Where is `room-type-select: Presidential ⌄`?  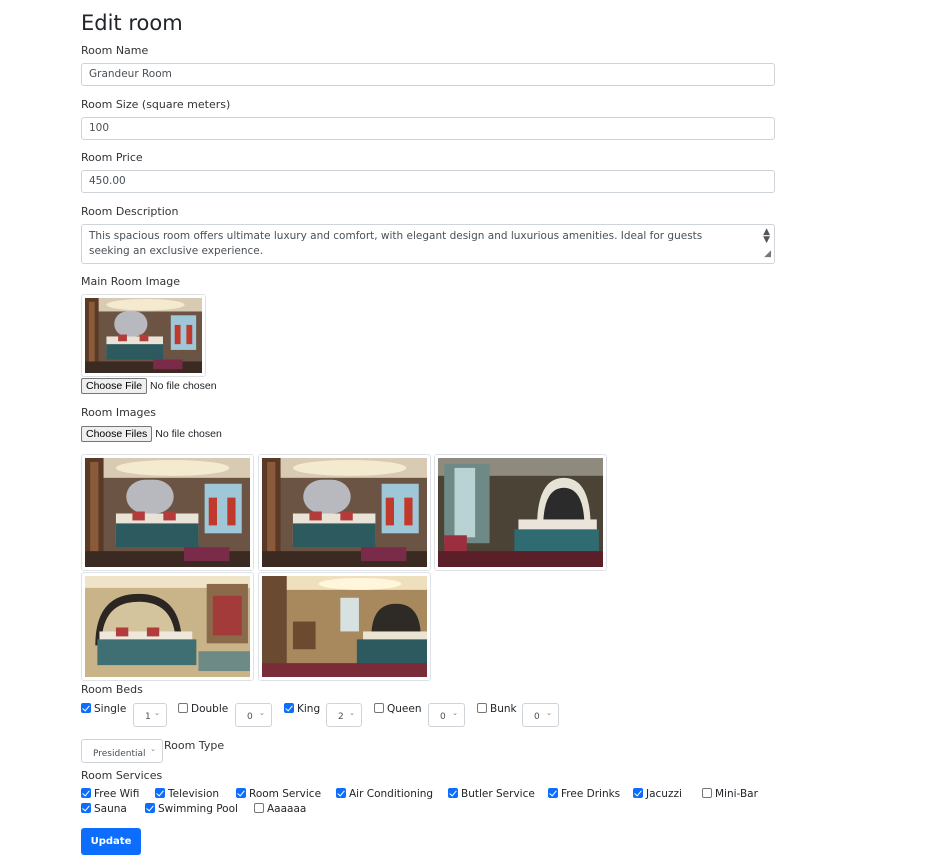 room-type-select: Presidential ⌄ is located at coordinates (122, 751).